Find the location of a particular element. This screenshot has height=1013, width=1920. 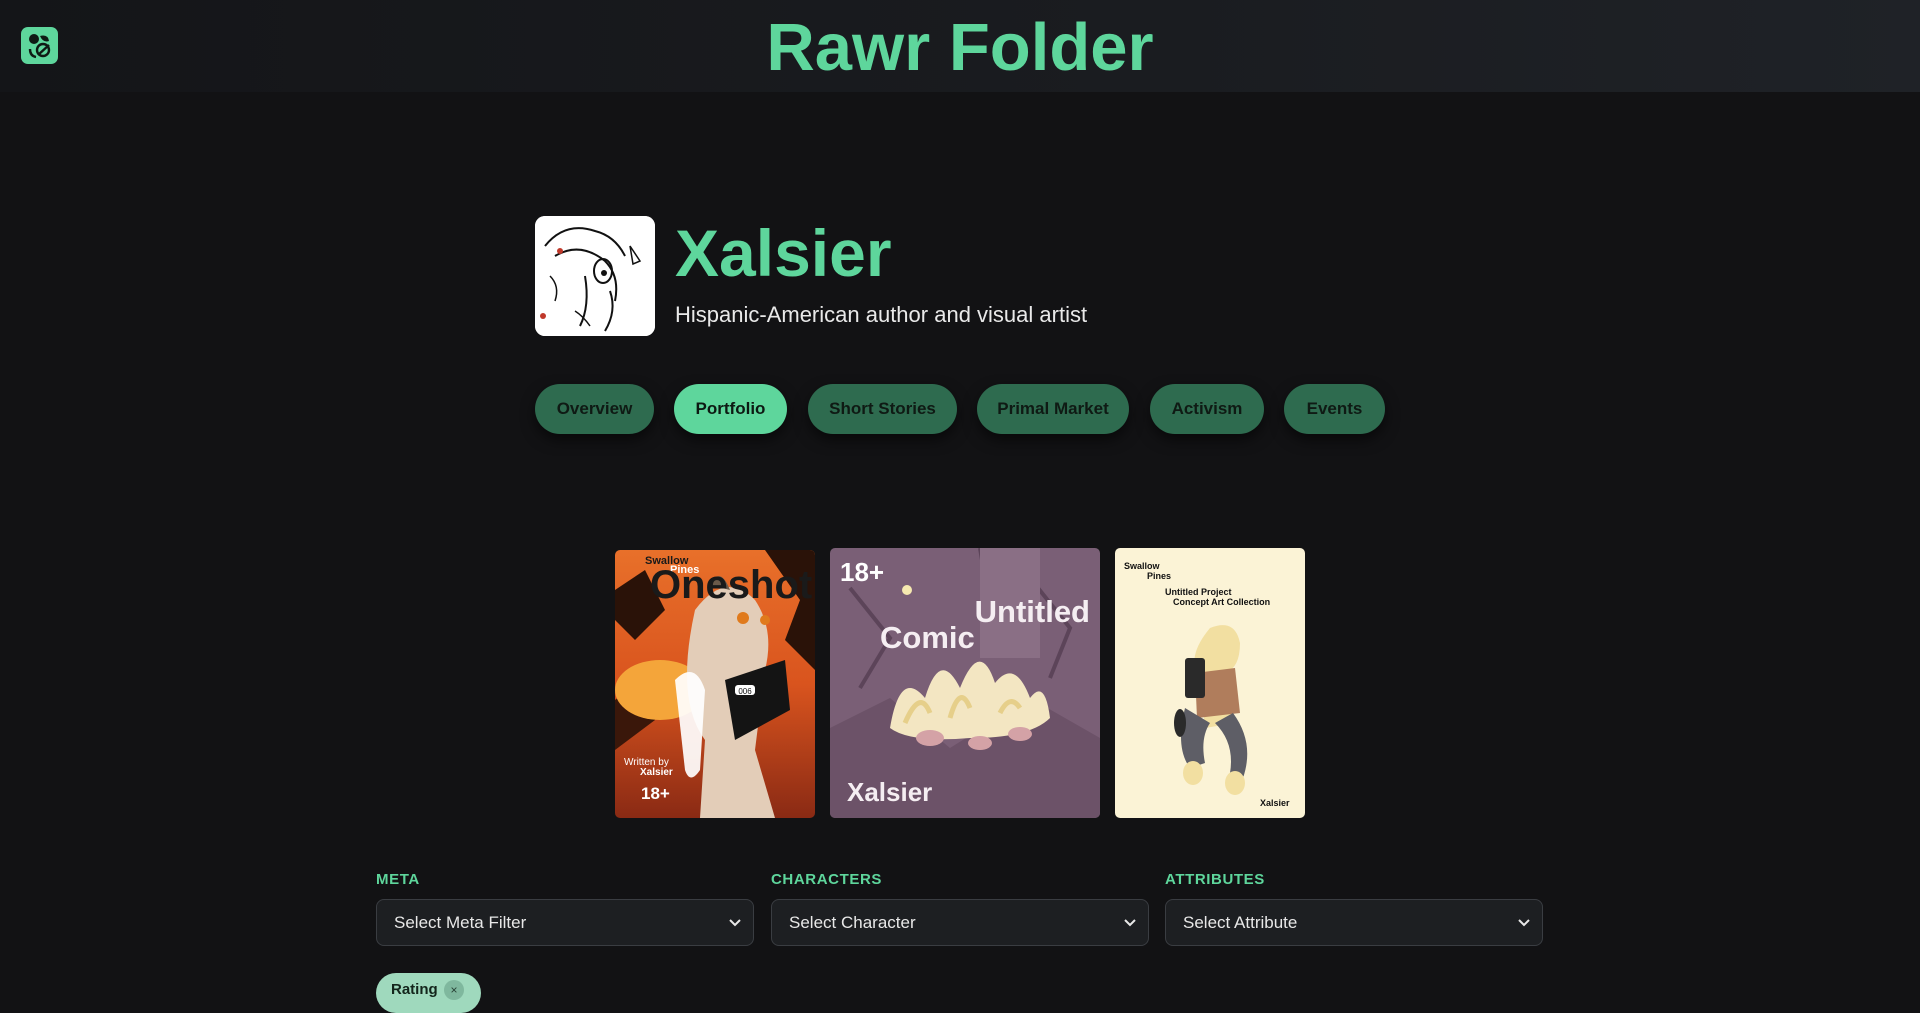

meta-filter-value: Select Meta Filter is located at coordinates (460, 922).